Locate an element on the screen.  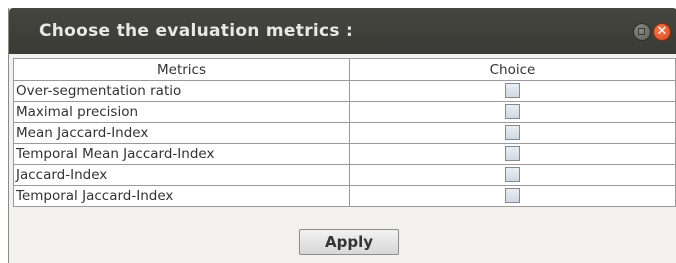
table-row: Temporal Jaccard-Index is located at coordinates (344, 196).